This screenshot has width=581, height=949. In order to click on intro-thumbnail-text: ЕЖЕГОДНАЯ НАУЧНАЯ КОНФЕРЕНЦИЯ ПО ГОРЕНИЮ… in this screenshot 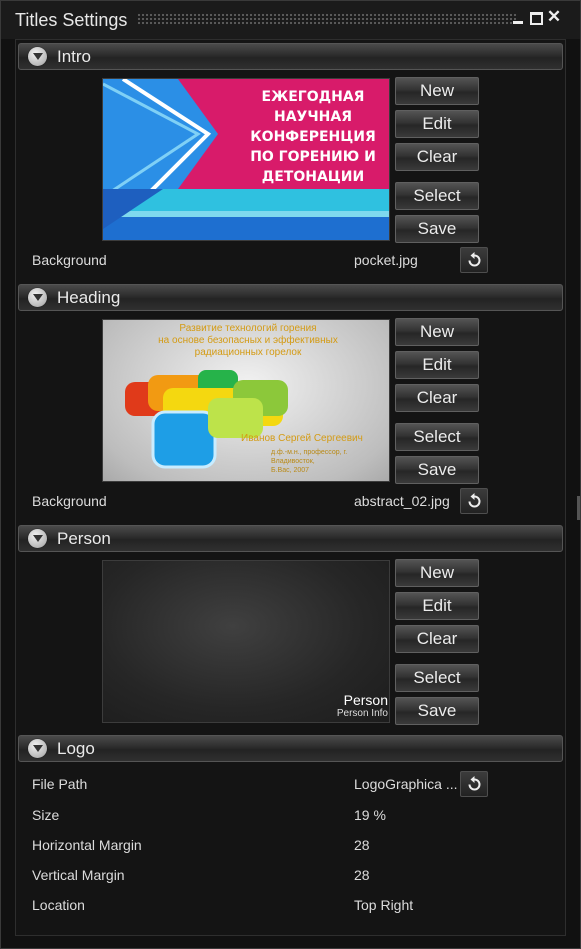, I will do `click(313, 137)`.